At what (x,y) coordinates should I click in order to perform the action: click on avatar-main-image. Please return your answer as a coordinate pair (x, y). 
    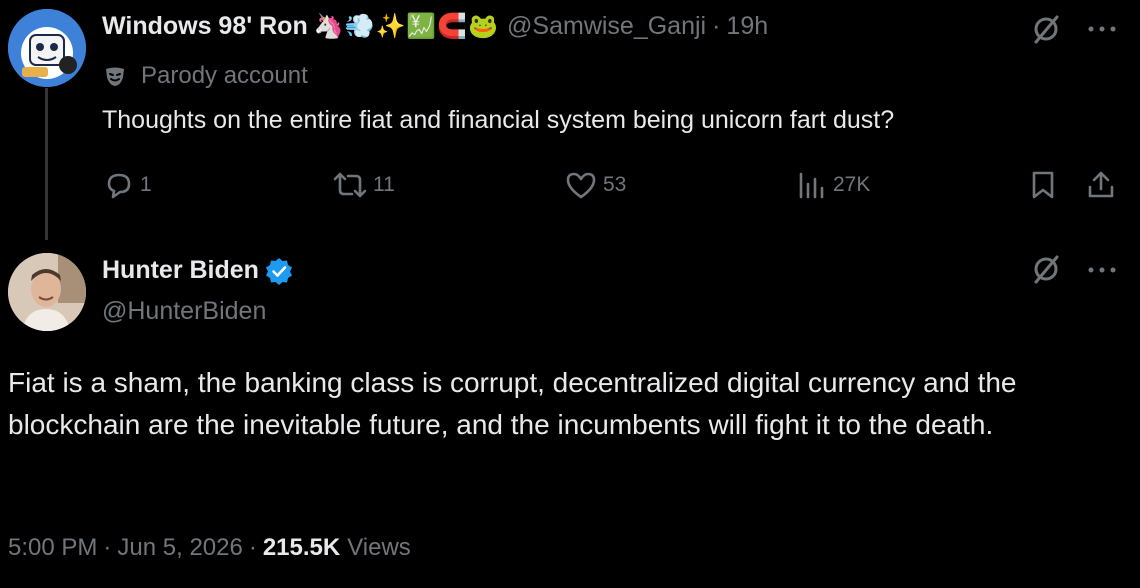
    Looking at the image, I should click on (47, 292).